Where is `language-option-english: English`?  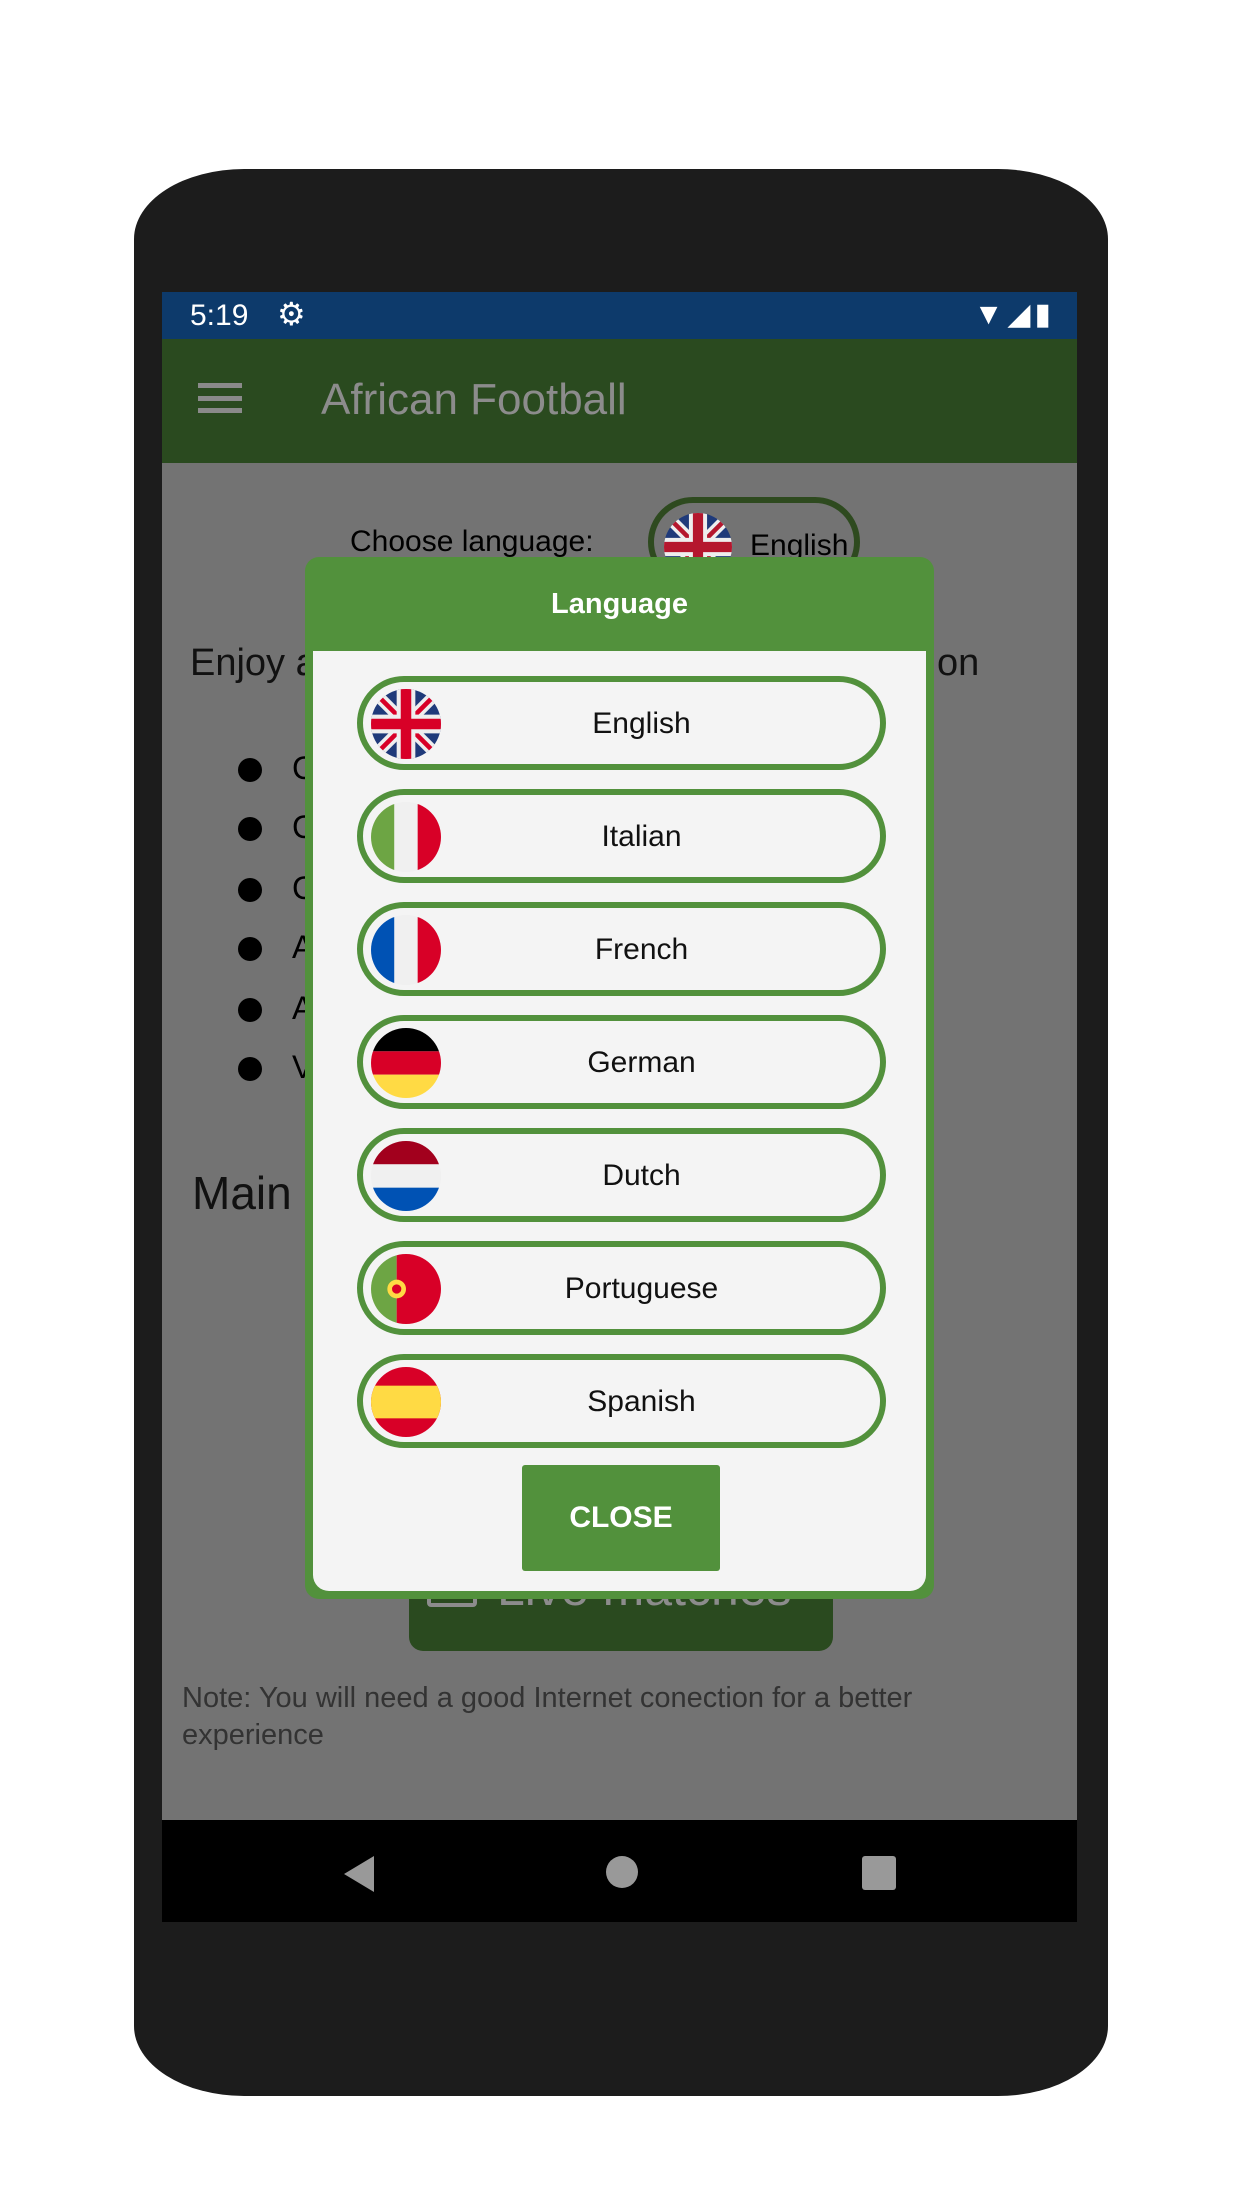 language-option-english: English is located at coordinates (621, 723).